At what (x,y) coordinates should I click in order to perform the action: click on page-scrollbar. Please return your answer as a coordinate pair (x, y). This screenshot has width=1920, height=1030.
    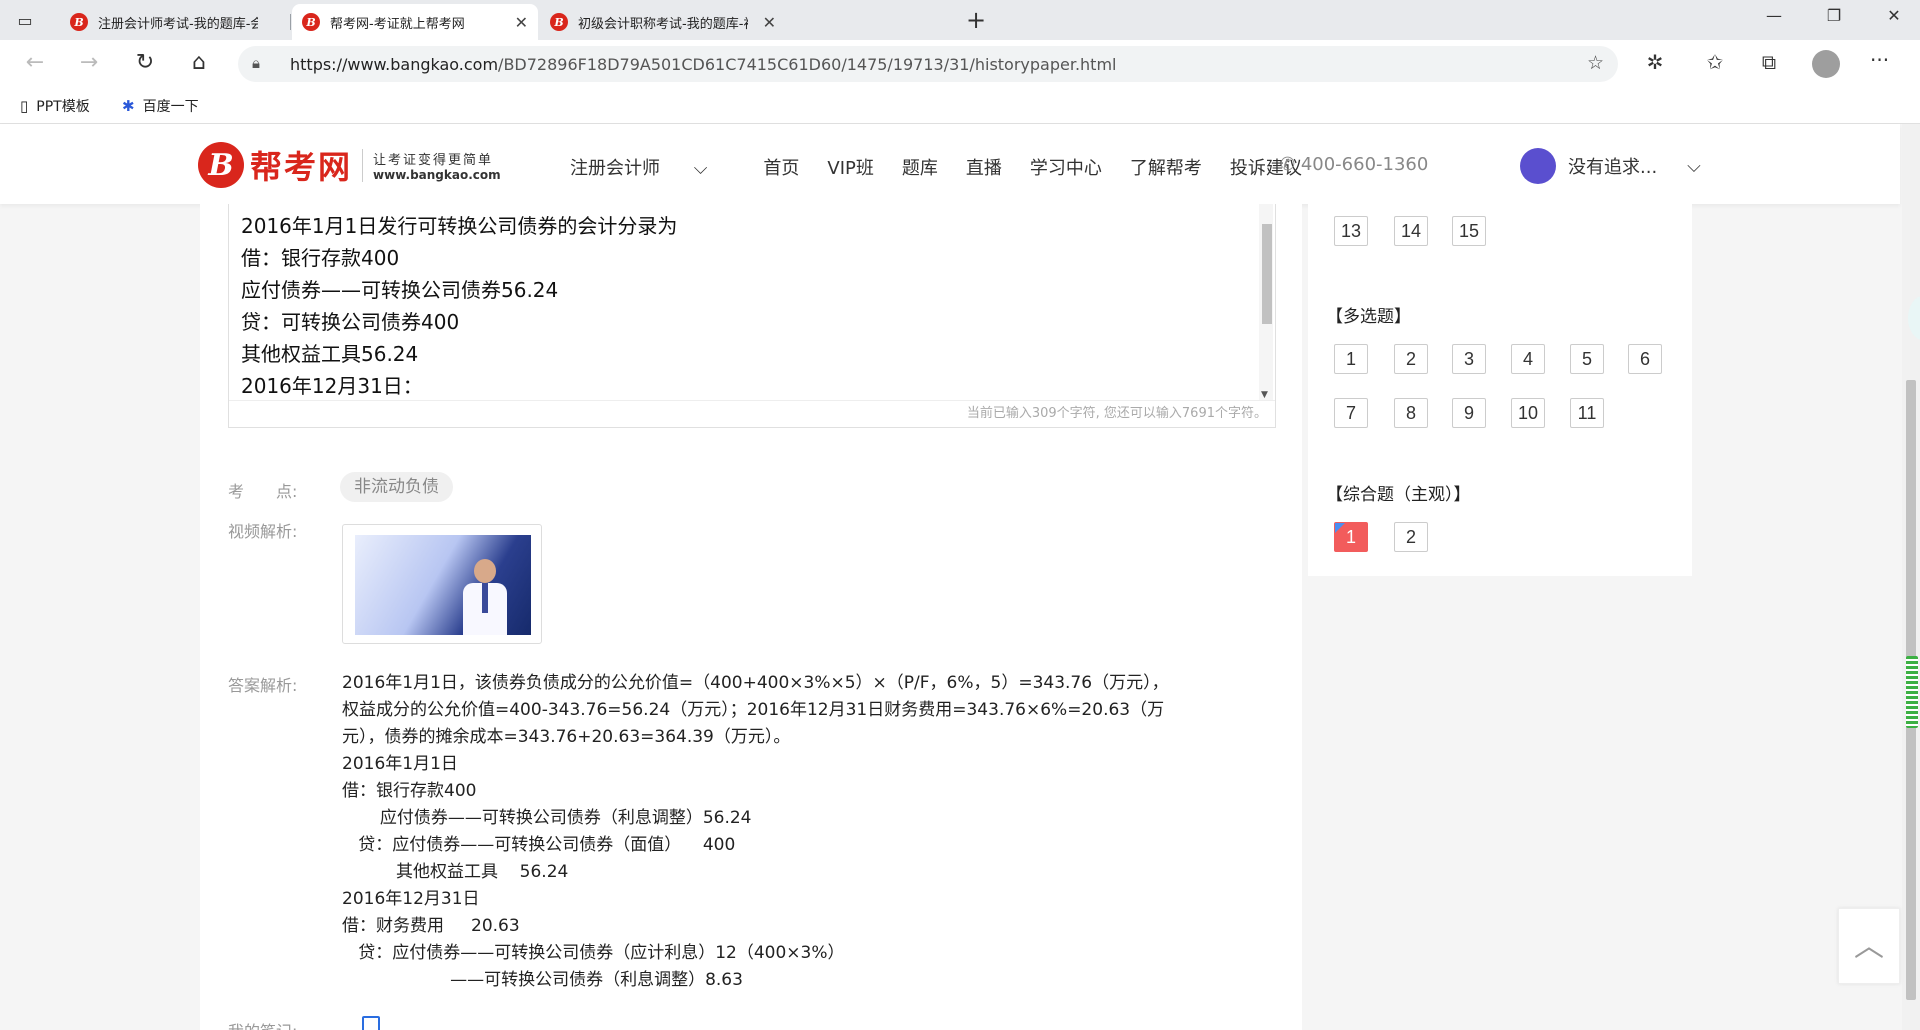
    Looking at the image, I should click on (1911, 577).